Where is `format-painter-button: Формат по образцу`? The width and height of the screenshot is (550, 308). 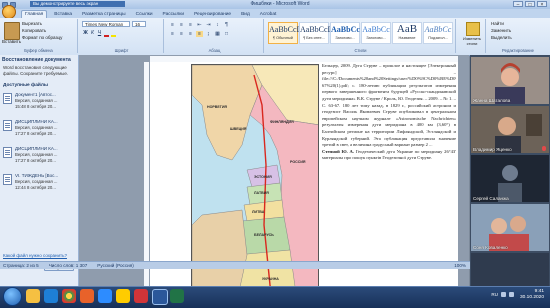
format-painter-button: Формат по образцу is located at coordinates (42, 38).